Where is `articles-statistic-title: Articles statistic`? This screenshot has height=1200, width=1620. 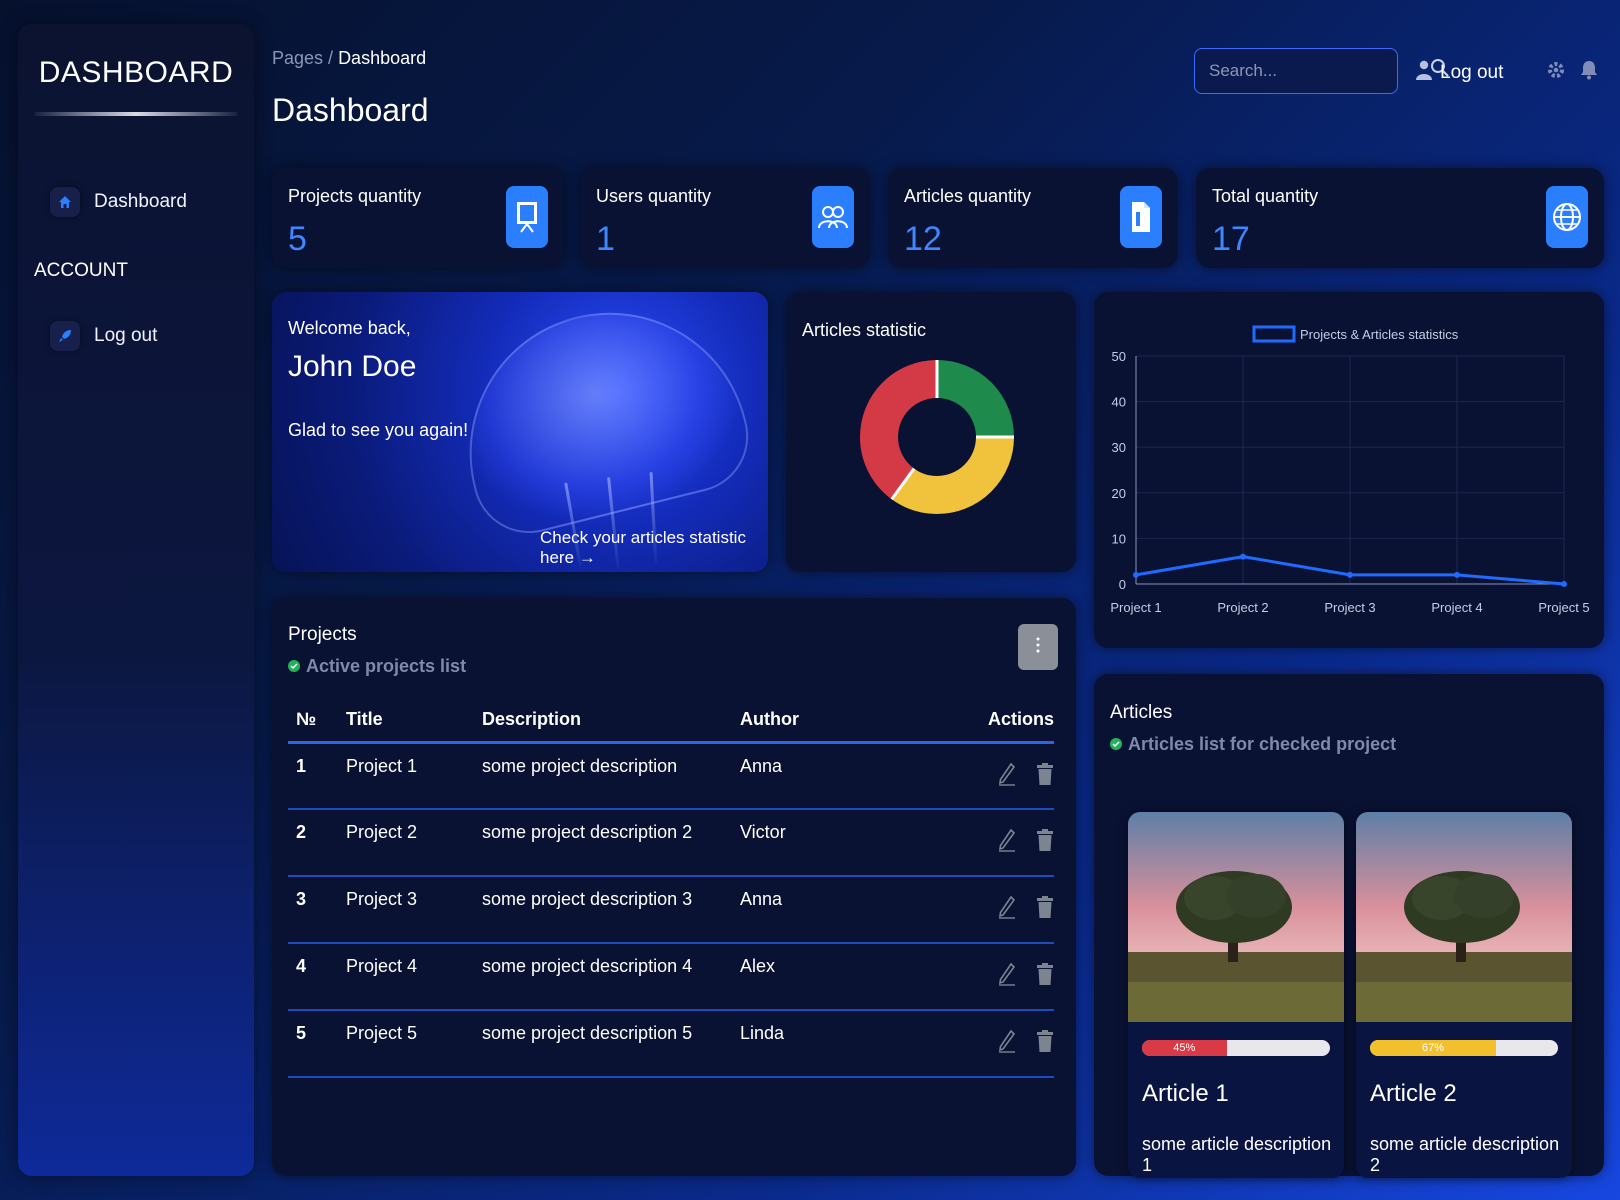 articles-statistic-title: Articles statistic is located at coordinates (864, 330).